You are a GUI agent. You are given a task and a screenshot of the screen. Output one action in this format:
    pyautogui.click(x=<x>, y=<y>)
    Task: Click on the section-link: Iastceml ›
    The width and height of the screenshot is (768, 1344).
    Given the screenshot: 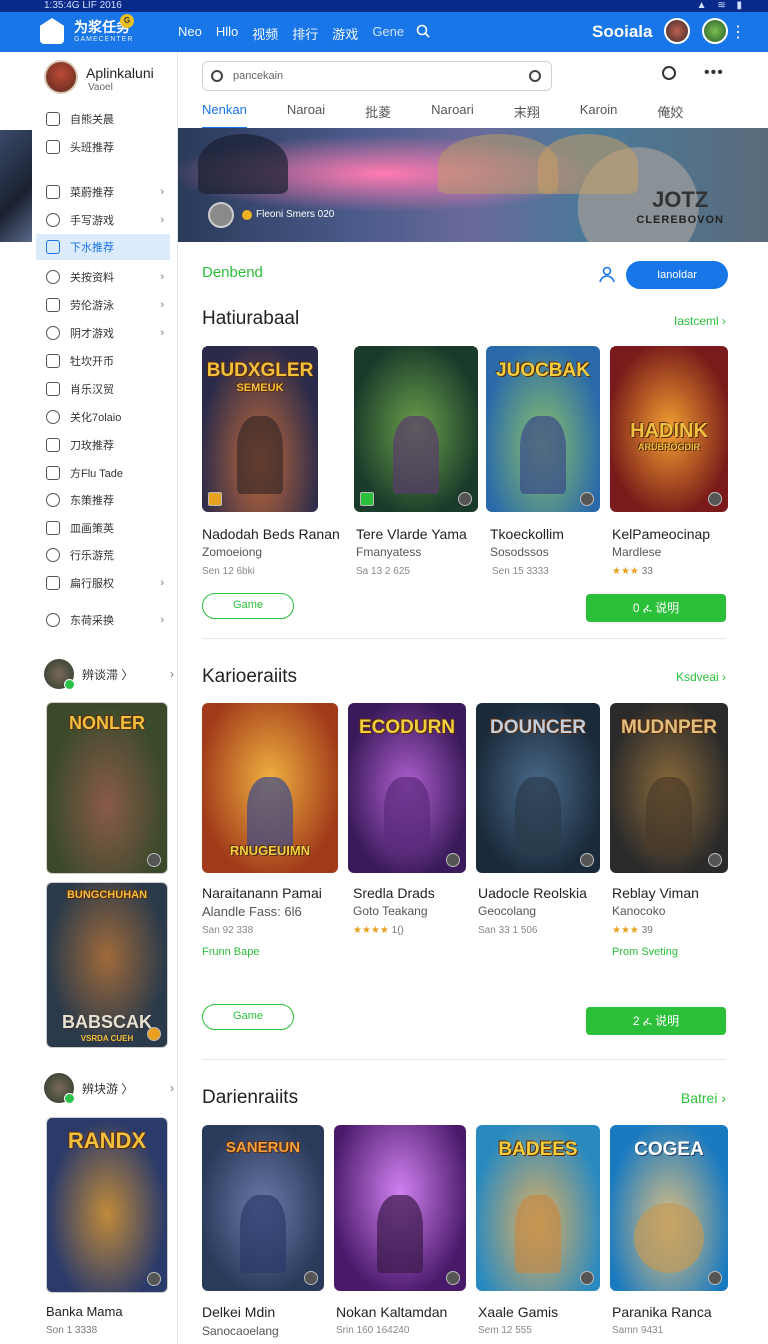 What is the action you would take?
    pyautogui.click(x=700, y=321)
    